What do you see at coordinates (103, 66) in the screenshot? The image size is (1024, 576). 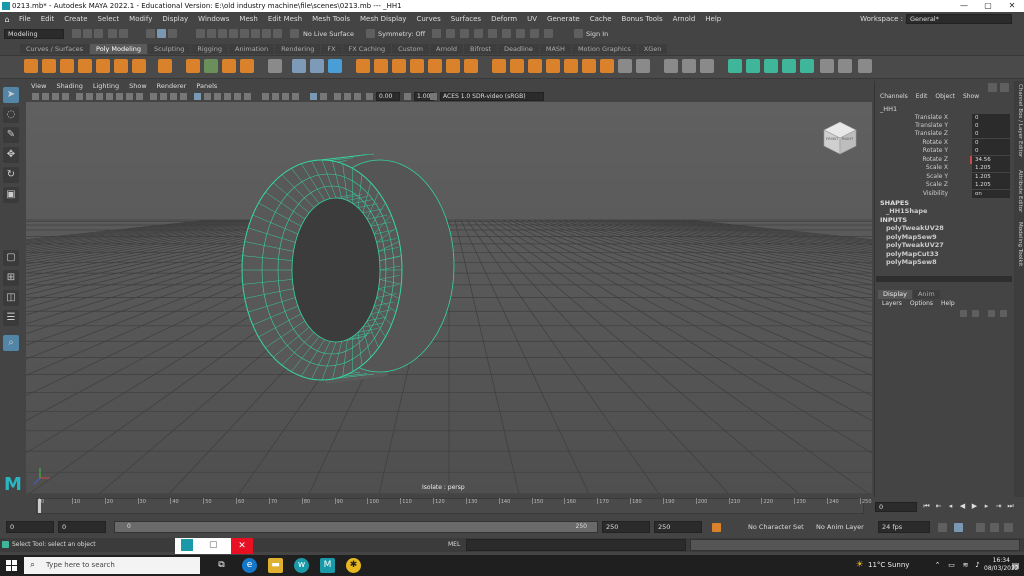 I see `poly-torus-icon` at bounding box center [103, 66].